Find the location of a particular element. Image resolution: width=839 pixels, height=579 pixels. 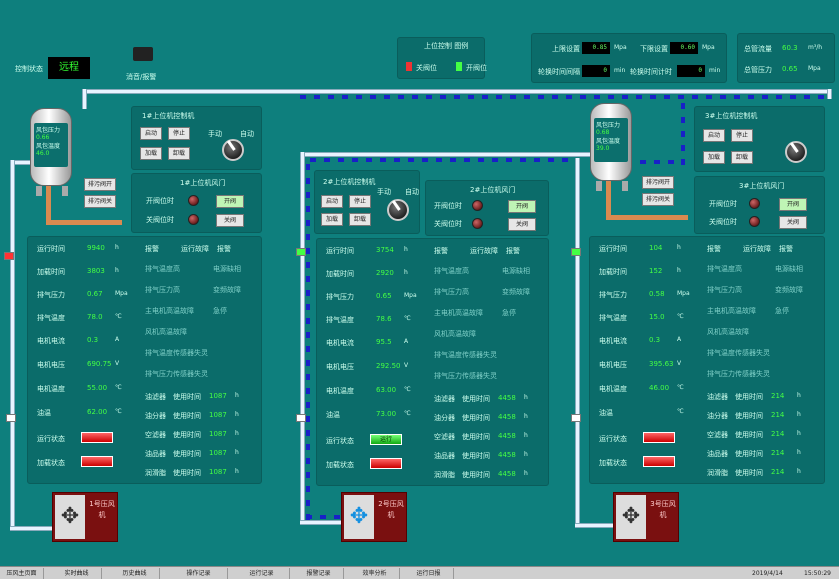

status-date: 2019/4/14 is located at coordinates (767, 573).